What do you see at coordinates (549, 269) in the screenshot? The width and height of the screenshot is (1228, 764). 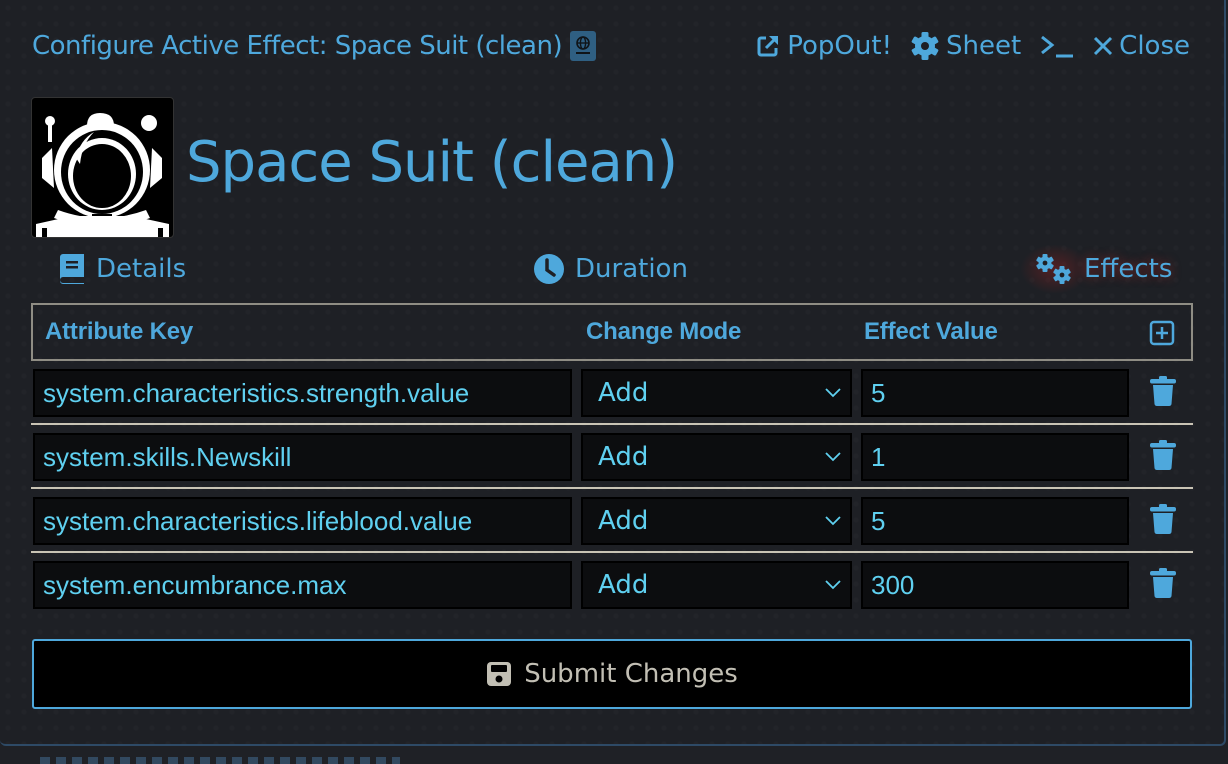 I see `clock-icon` at bounding box center [549, 269].